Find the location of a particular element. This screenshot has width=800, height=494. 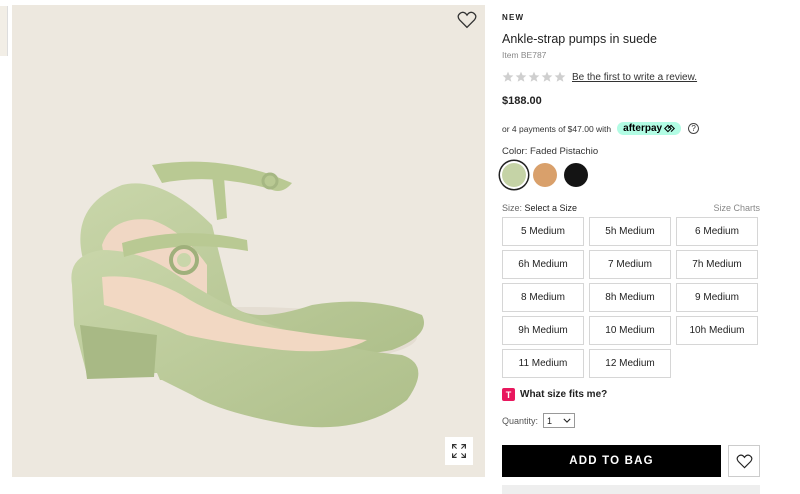

size-option: 12 Medium is located at coordinates (630, 363).